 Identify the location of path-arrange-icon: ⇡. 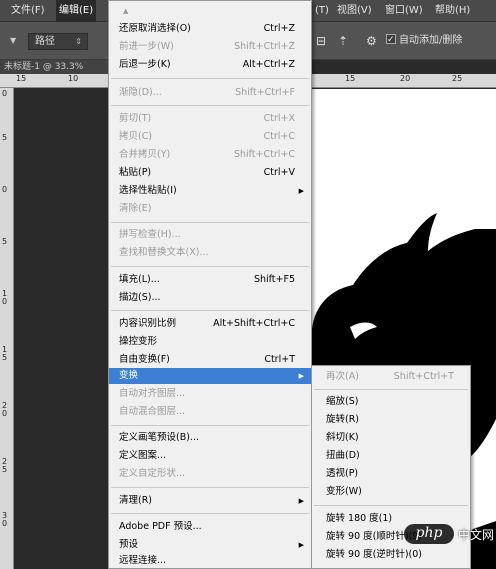
(343, 41).